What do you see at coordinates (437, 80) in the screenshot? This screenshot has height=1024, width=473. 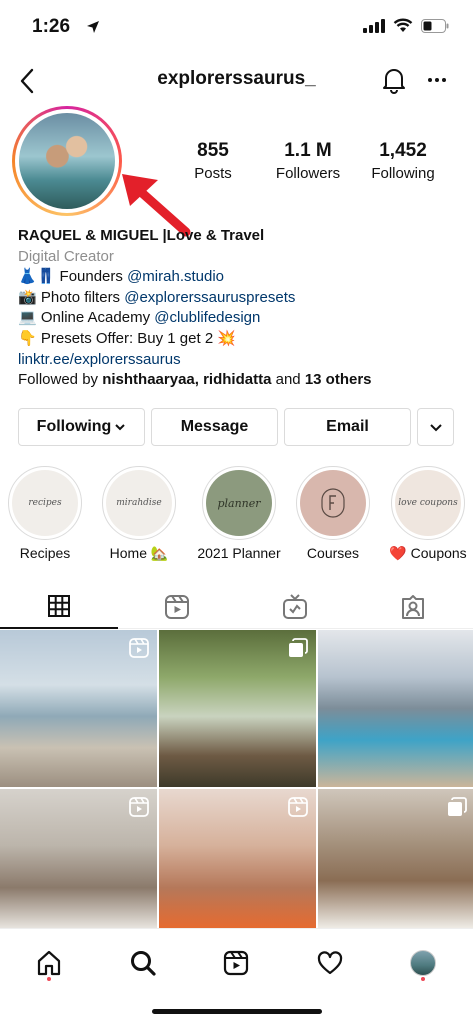 I see `more-options-icon` at bounding box center [437, 80].